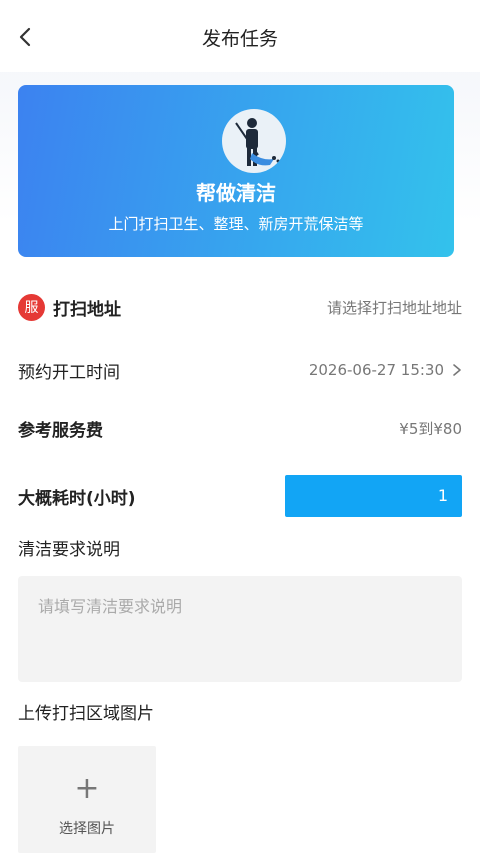  I want to click on schedule-value-group: 2026-06-27 15:30, so click(385, 370).